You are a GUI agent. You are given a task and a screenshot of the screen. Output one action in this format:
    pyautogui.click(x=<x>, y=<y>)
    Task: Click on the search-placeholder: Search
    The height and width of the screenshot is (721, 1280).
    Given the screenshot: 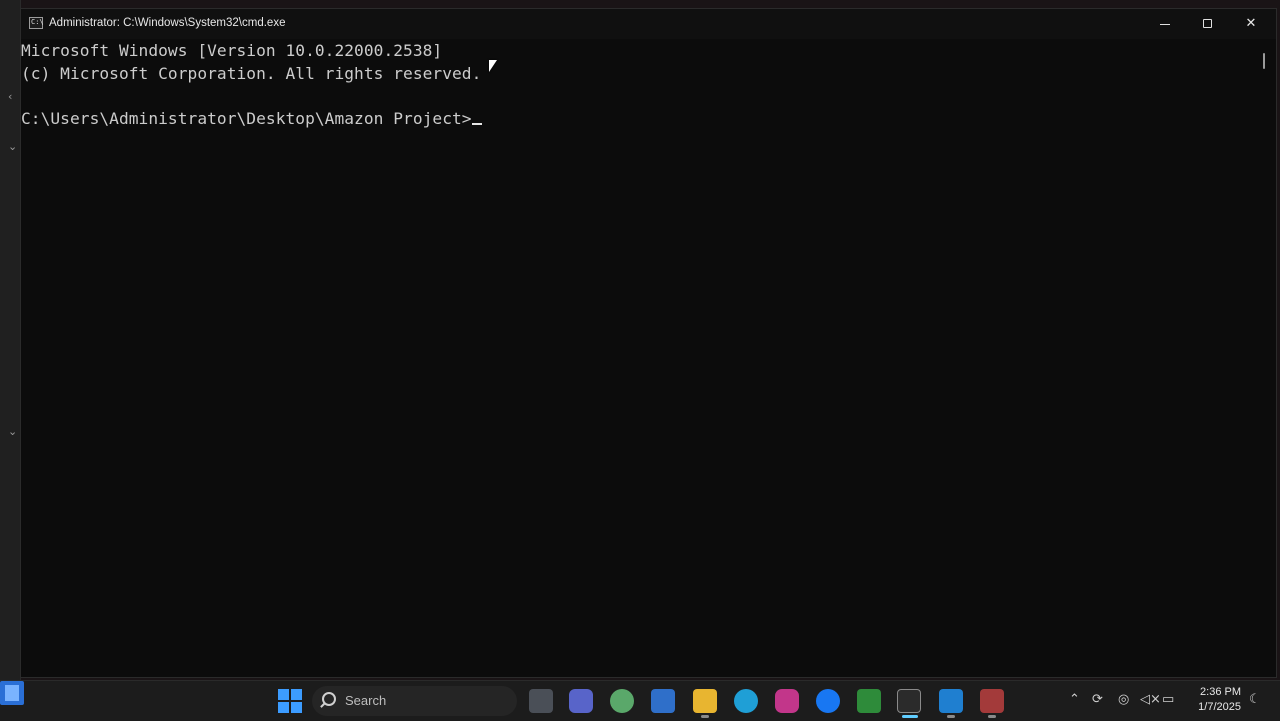 What is the action you would take?
    pyautogui.click(x=366, y=700)
    